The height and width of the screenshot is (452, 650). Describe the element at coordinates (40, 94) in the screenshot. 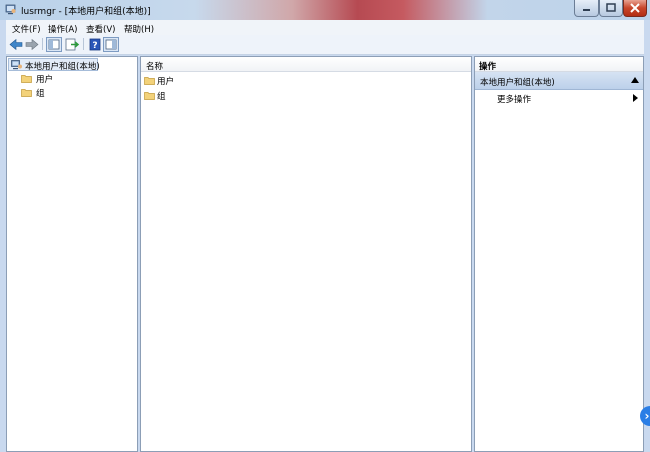

I see `tree-item-label: 组` at that location.